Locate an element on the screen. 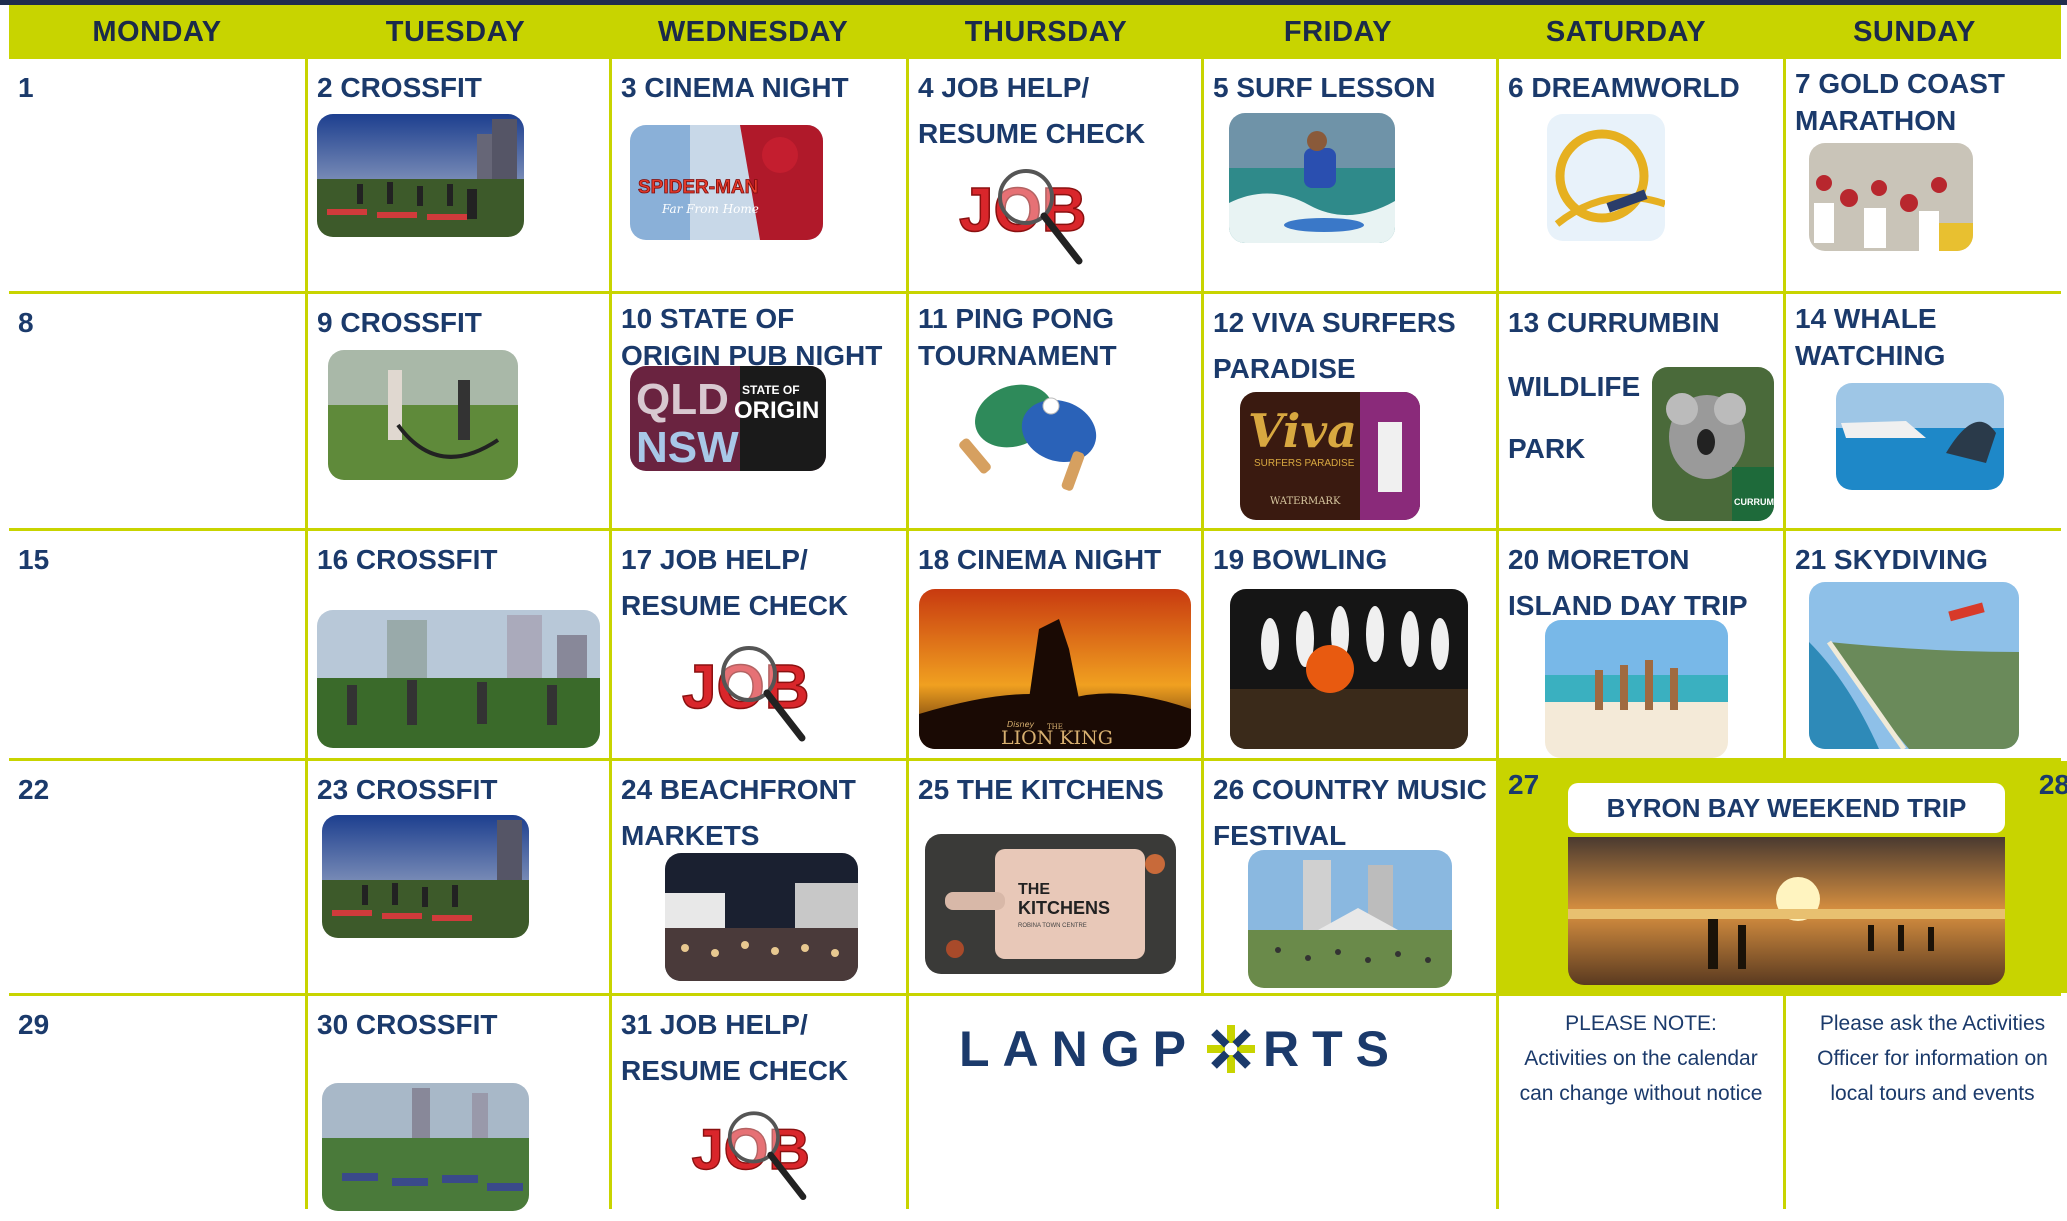 The image size is (2067, 1221). day-cell-1: 1 is located at coordinates (157, 175).